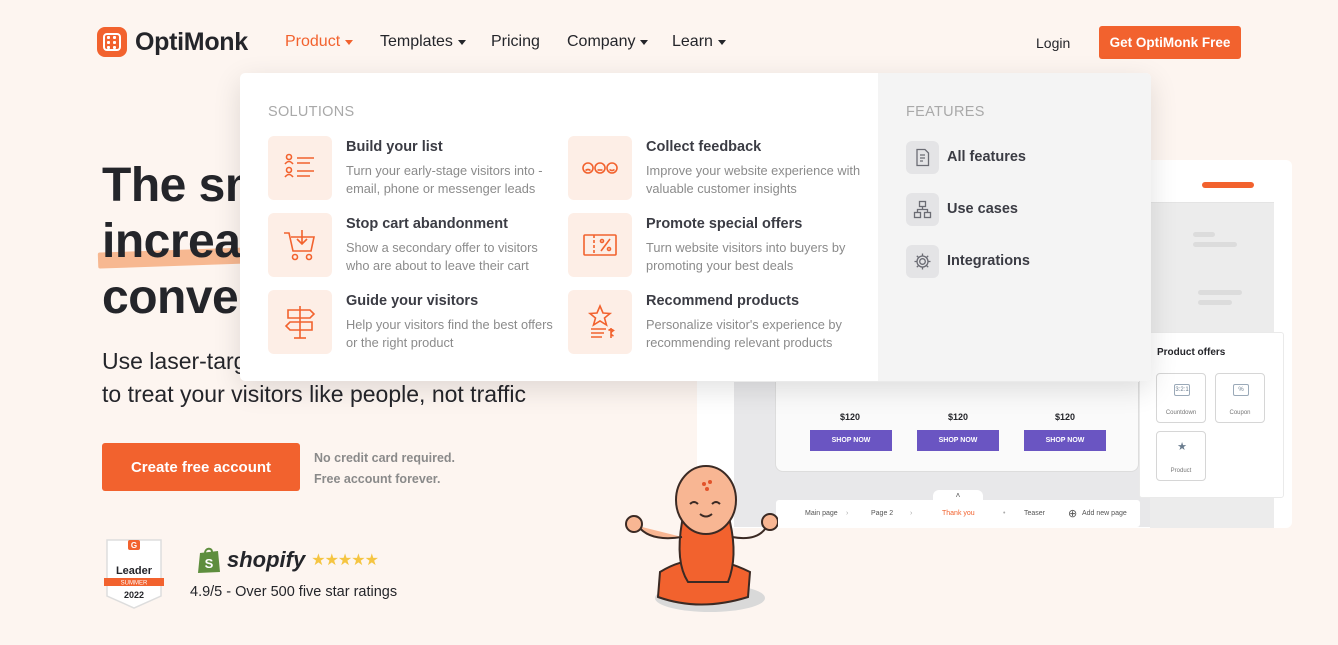  Describe the element at coordinates (300, 168) in the screenshot. I see `list-icon` at that location.